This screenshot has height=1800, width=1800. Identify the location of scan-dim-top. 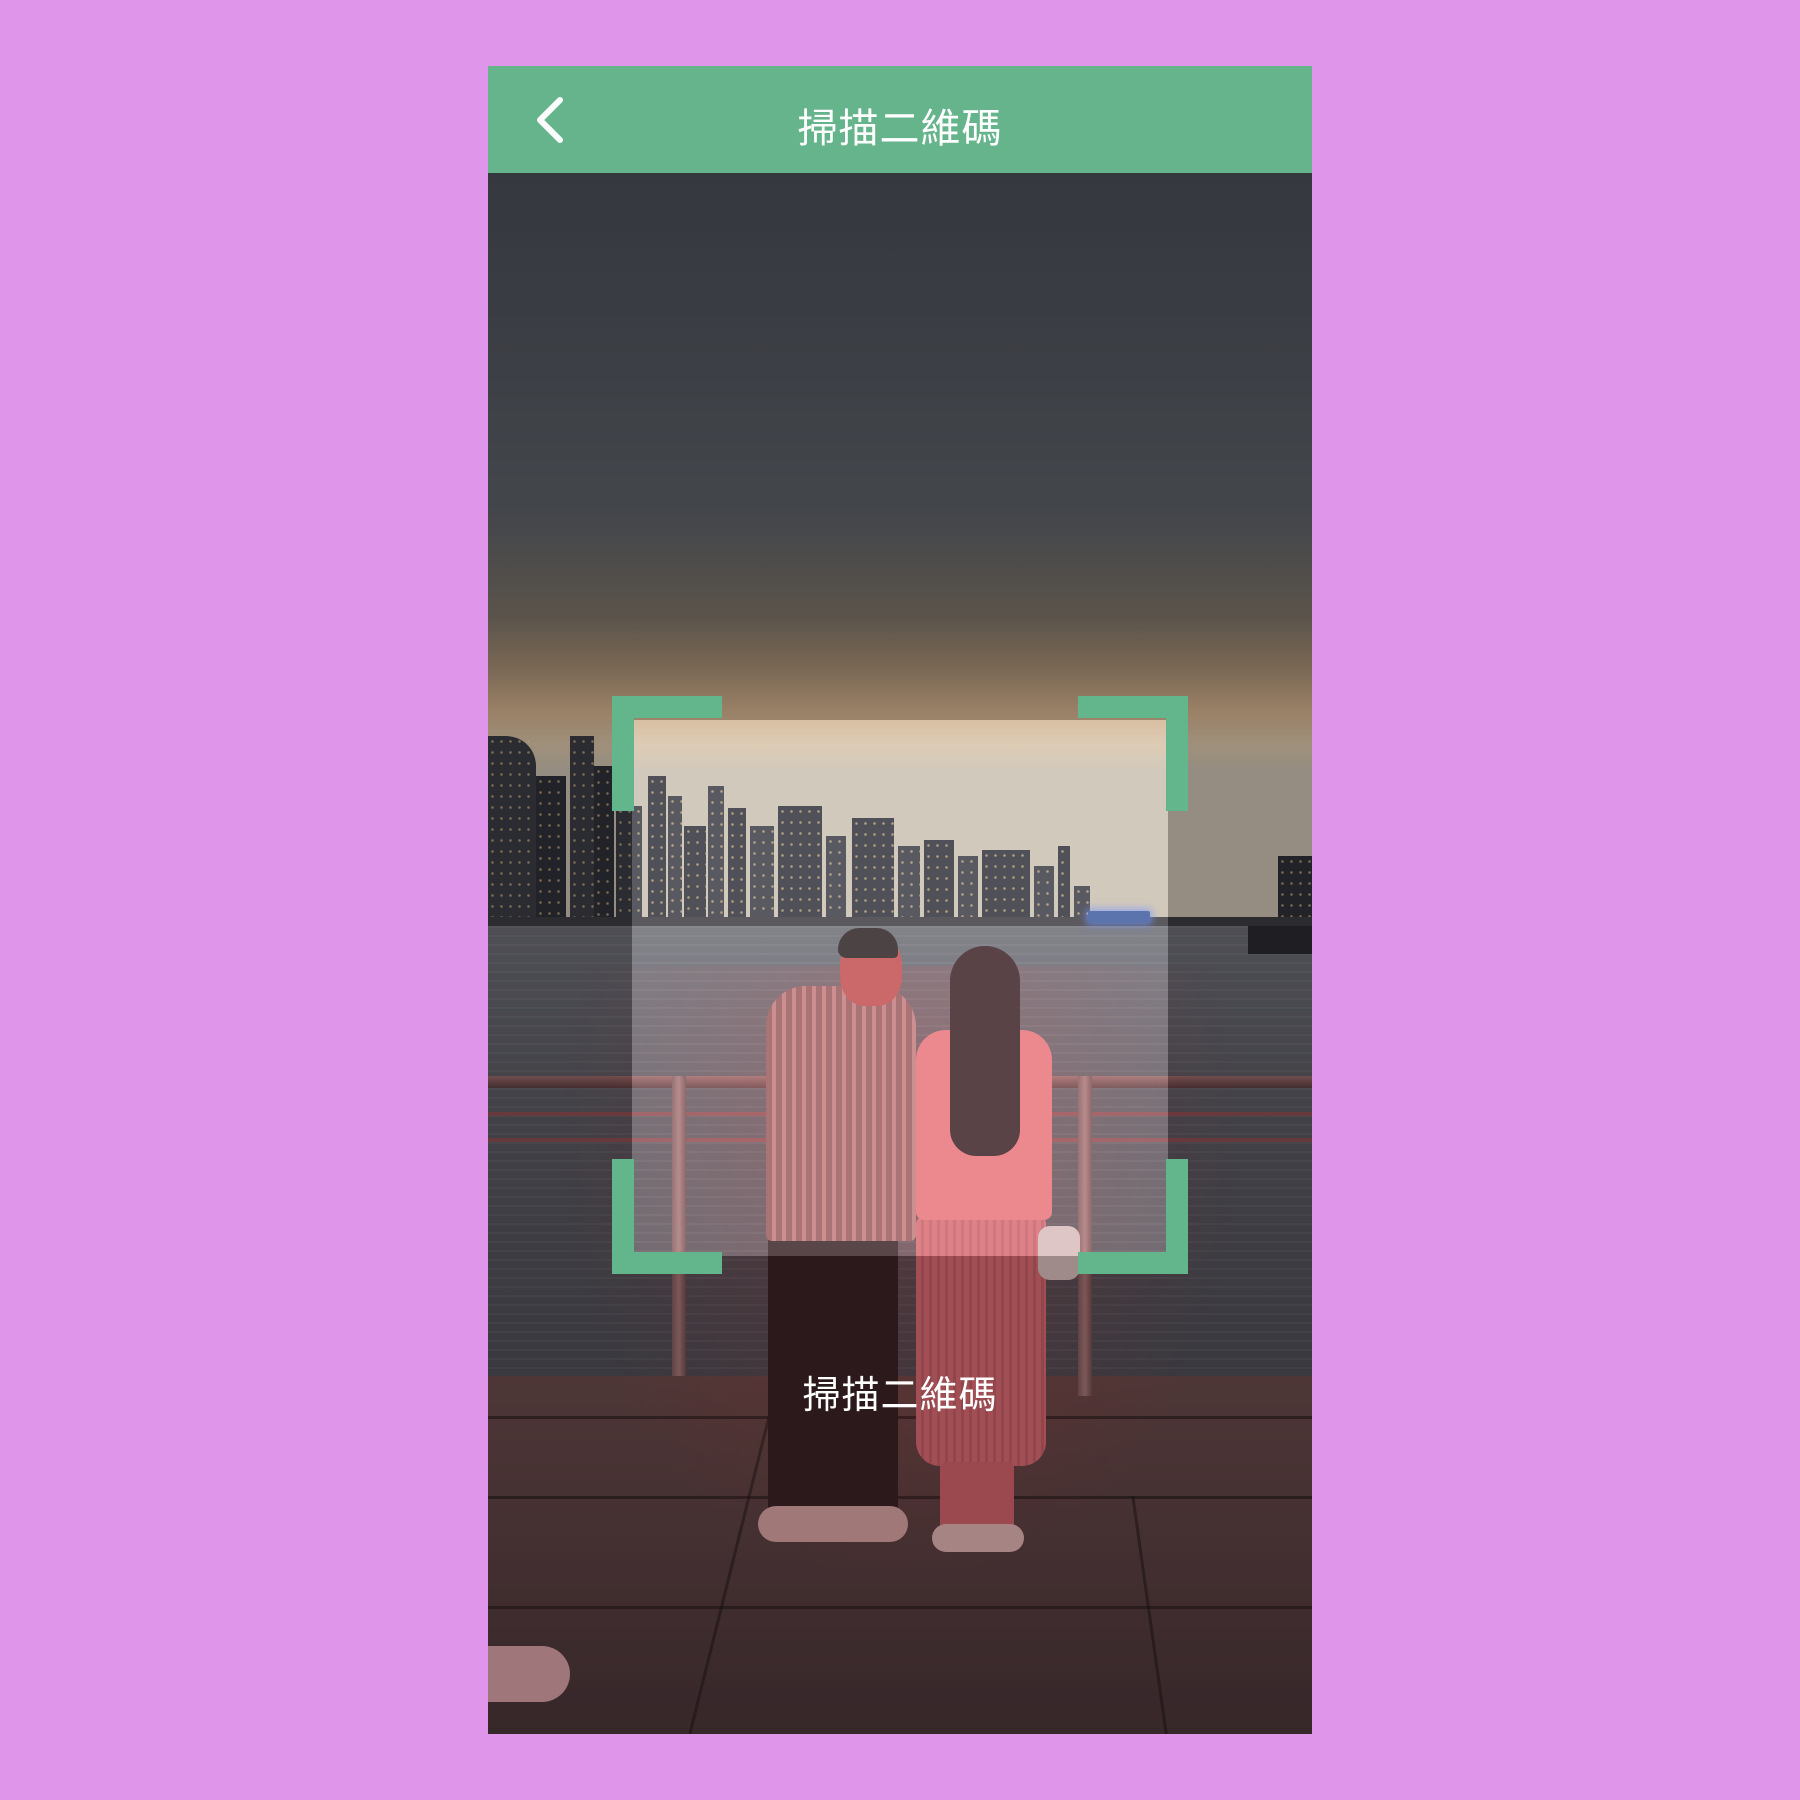
(900, 446).